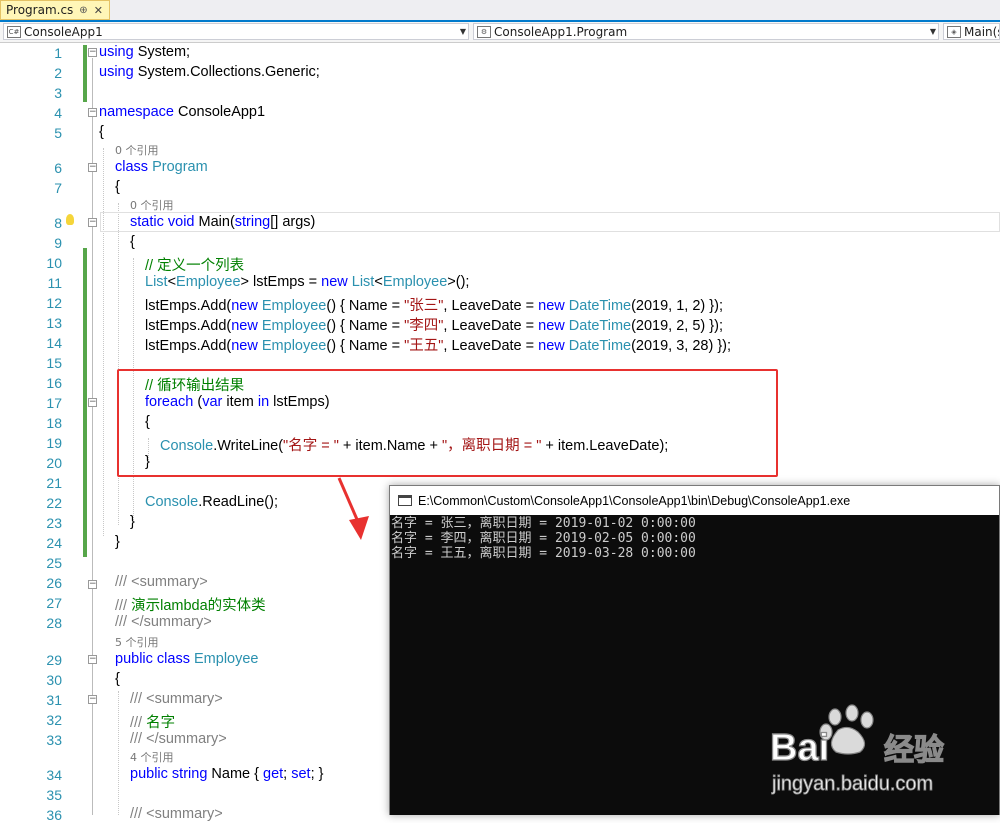  What do you see at coordinates (161, 723) in the screenshot?
I see `code-token: 名字` at bounding box center [161, 723].